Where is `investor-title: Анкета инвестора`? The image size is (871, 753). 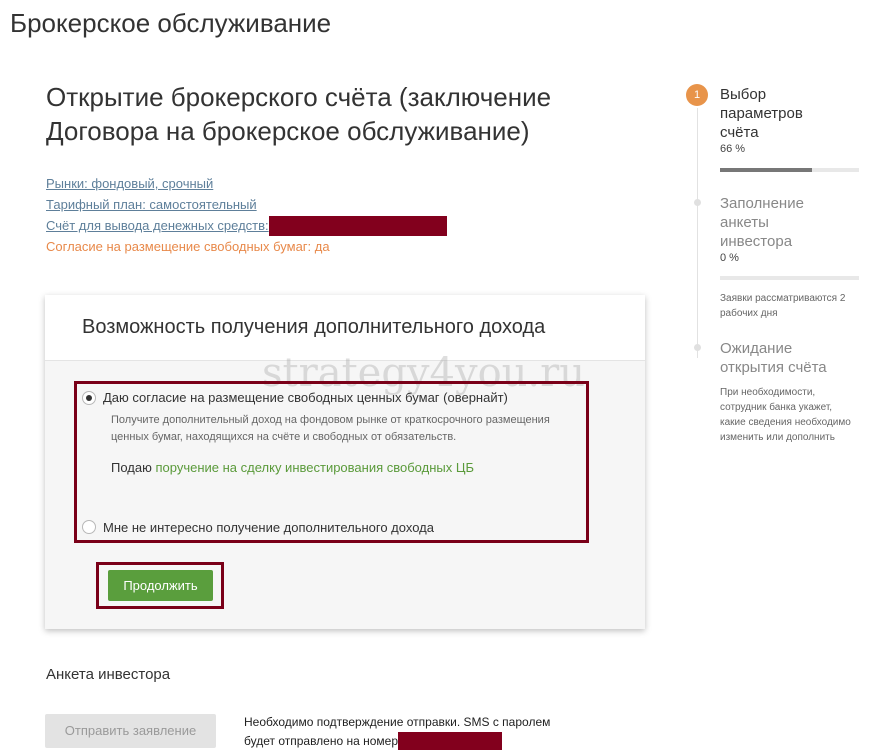
investor-title: Анкета инвестора is located at coordinates (108, 674).